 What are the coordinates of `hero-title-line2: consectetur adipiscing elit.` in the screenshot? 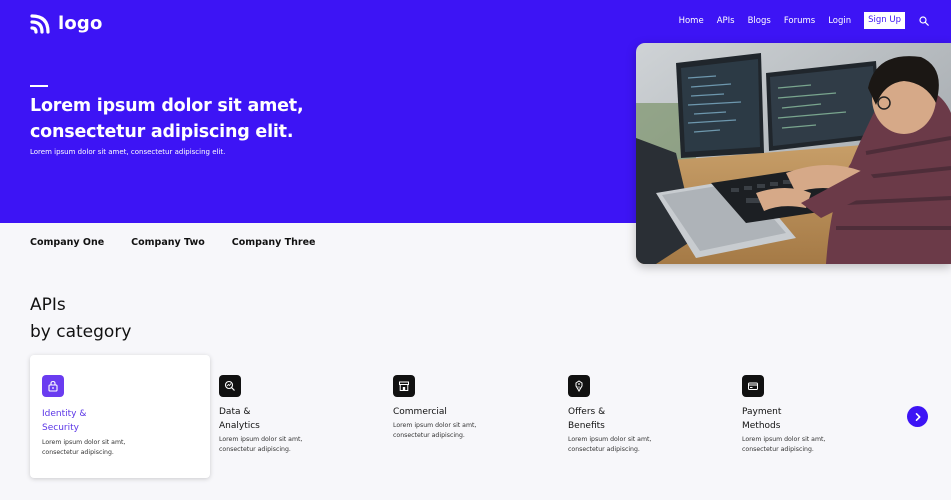 It's located at (162, 132).